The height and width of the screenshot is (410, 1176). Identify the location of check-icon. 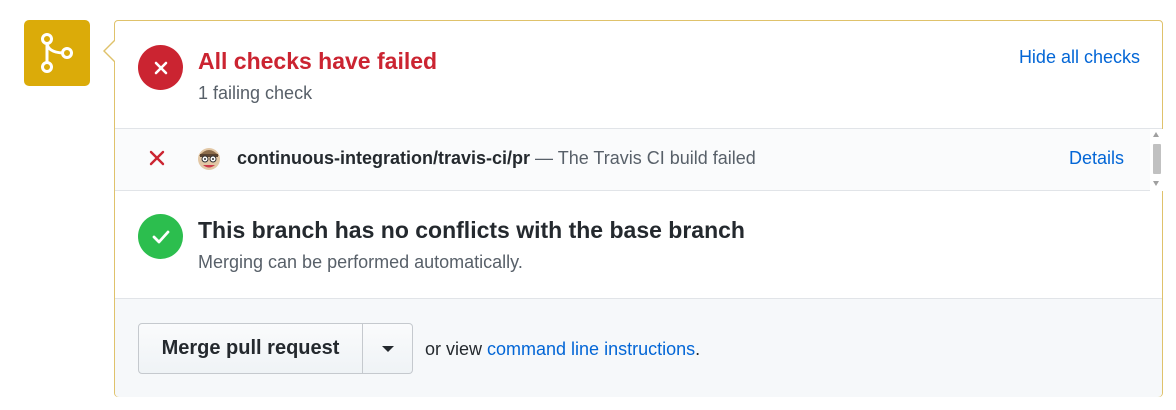
(160, 236).